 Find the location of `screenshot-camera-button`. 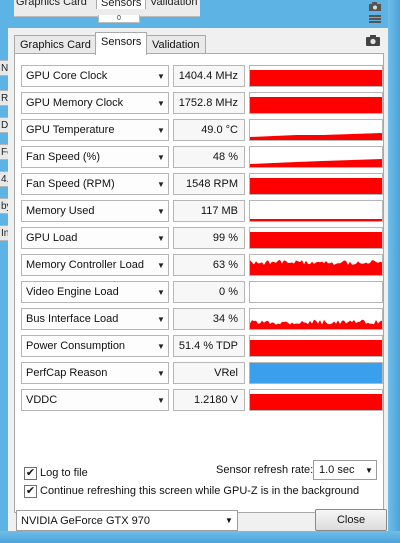

screenshot-camera-button is located at coordinates (373, 40).